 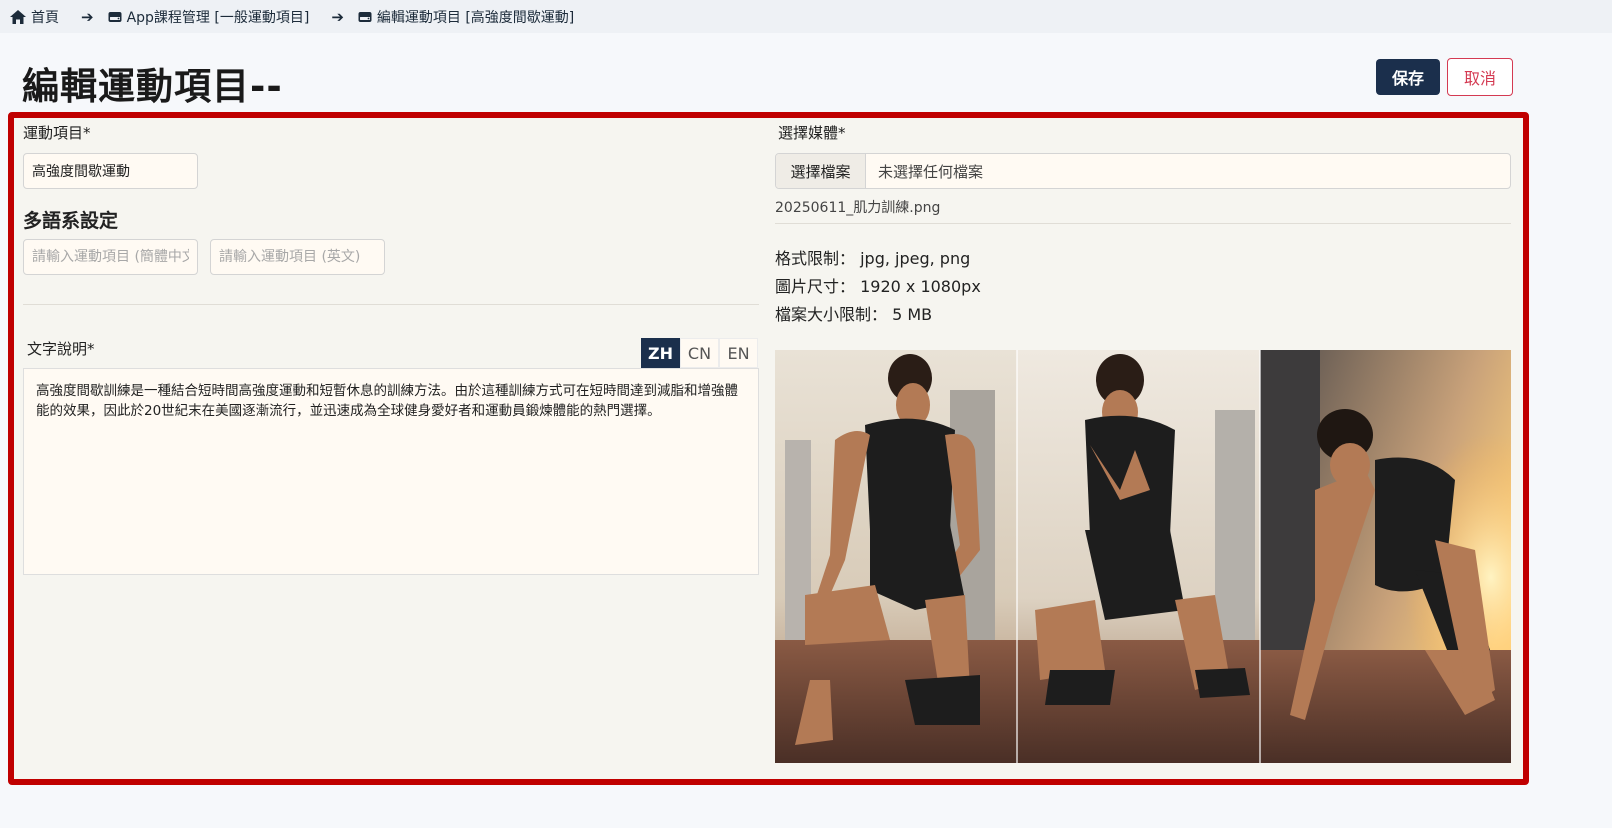 What do you see at coordinates (218, 17) in the screenshot?
I see `breadcrumb-course-mgmt-label: App課程管理 [一般運動項目]` at bounding box center [218, 17].